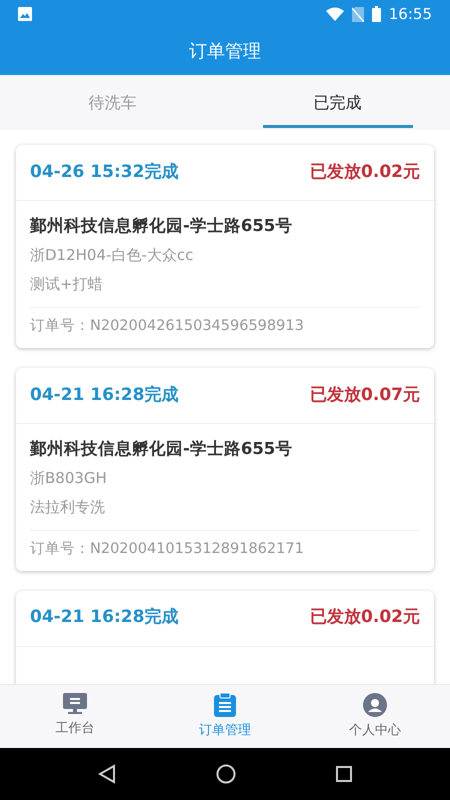  I want to click on order-number: 订单号：N2020042615034596598913, so click(167, 326).